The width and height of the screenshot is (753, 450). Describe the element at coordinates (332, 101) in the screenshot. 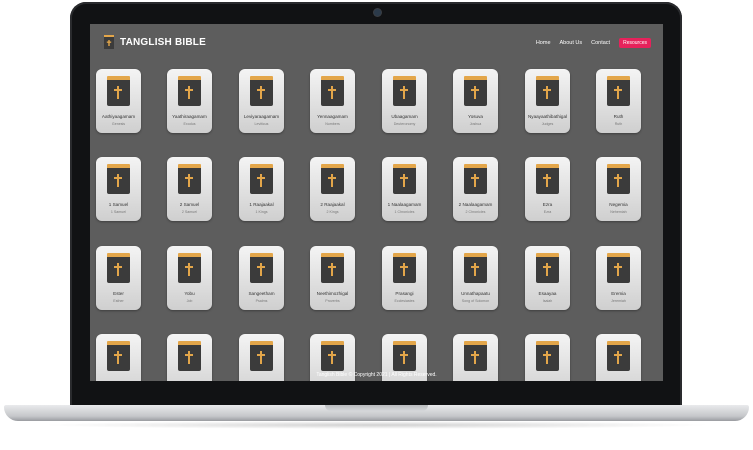

I see `book-card: Yennaagamam Numbers` at that location.